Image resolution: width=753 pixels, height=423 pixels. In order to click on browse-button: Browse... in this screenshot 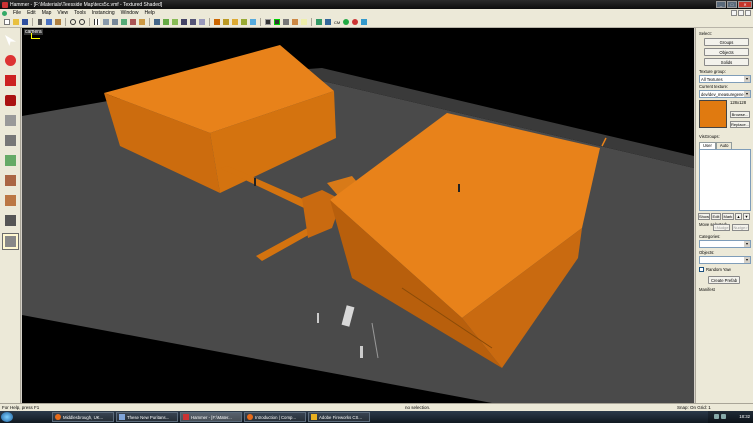, I will do `click(740, 114)`.